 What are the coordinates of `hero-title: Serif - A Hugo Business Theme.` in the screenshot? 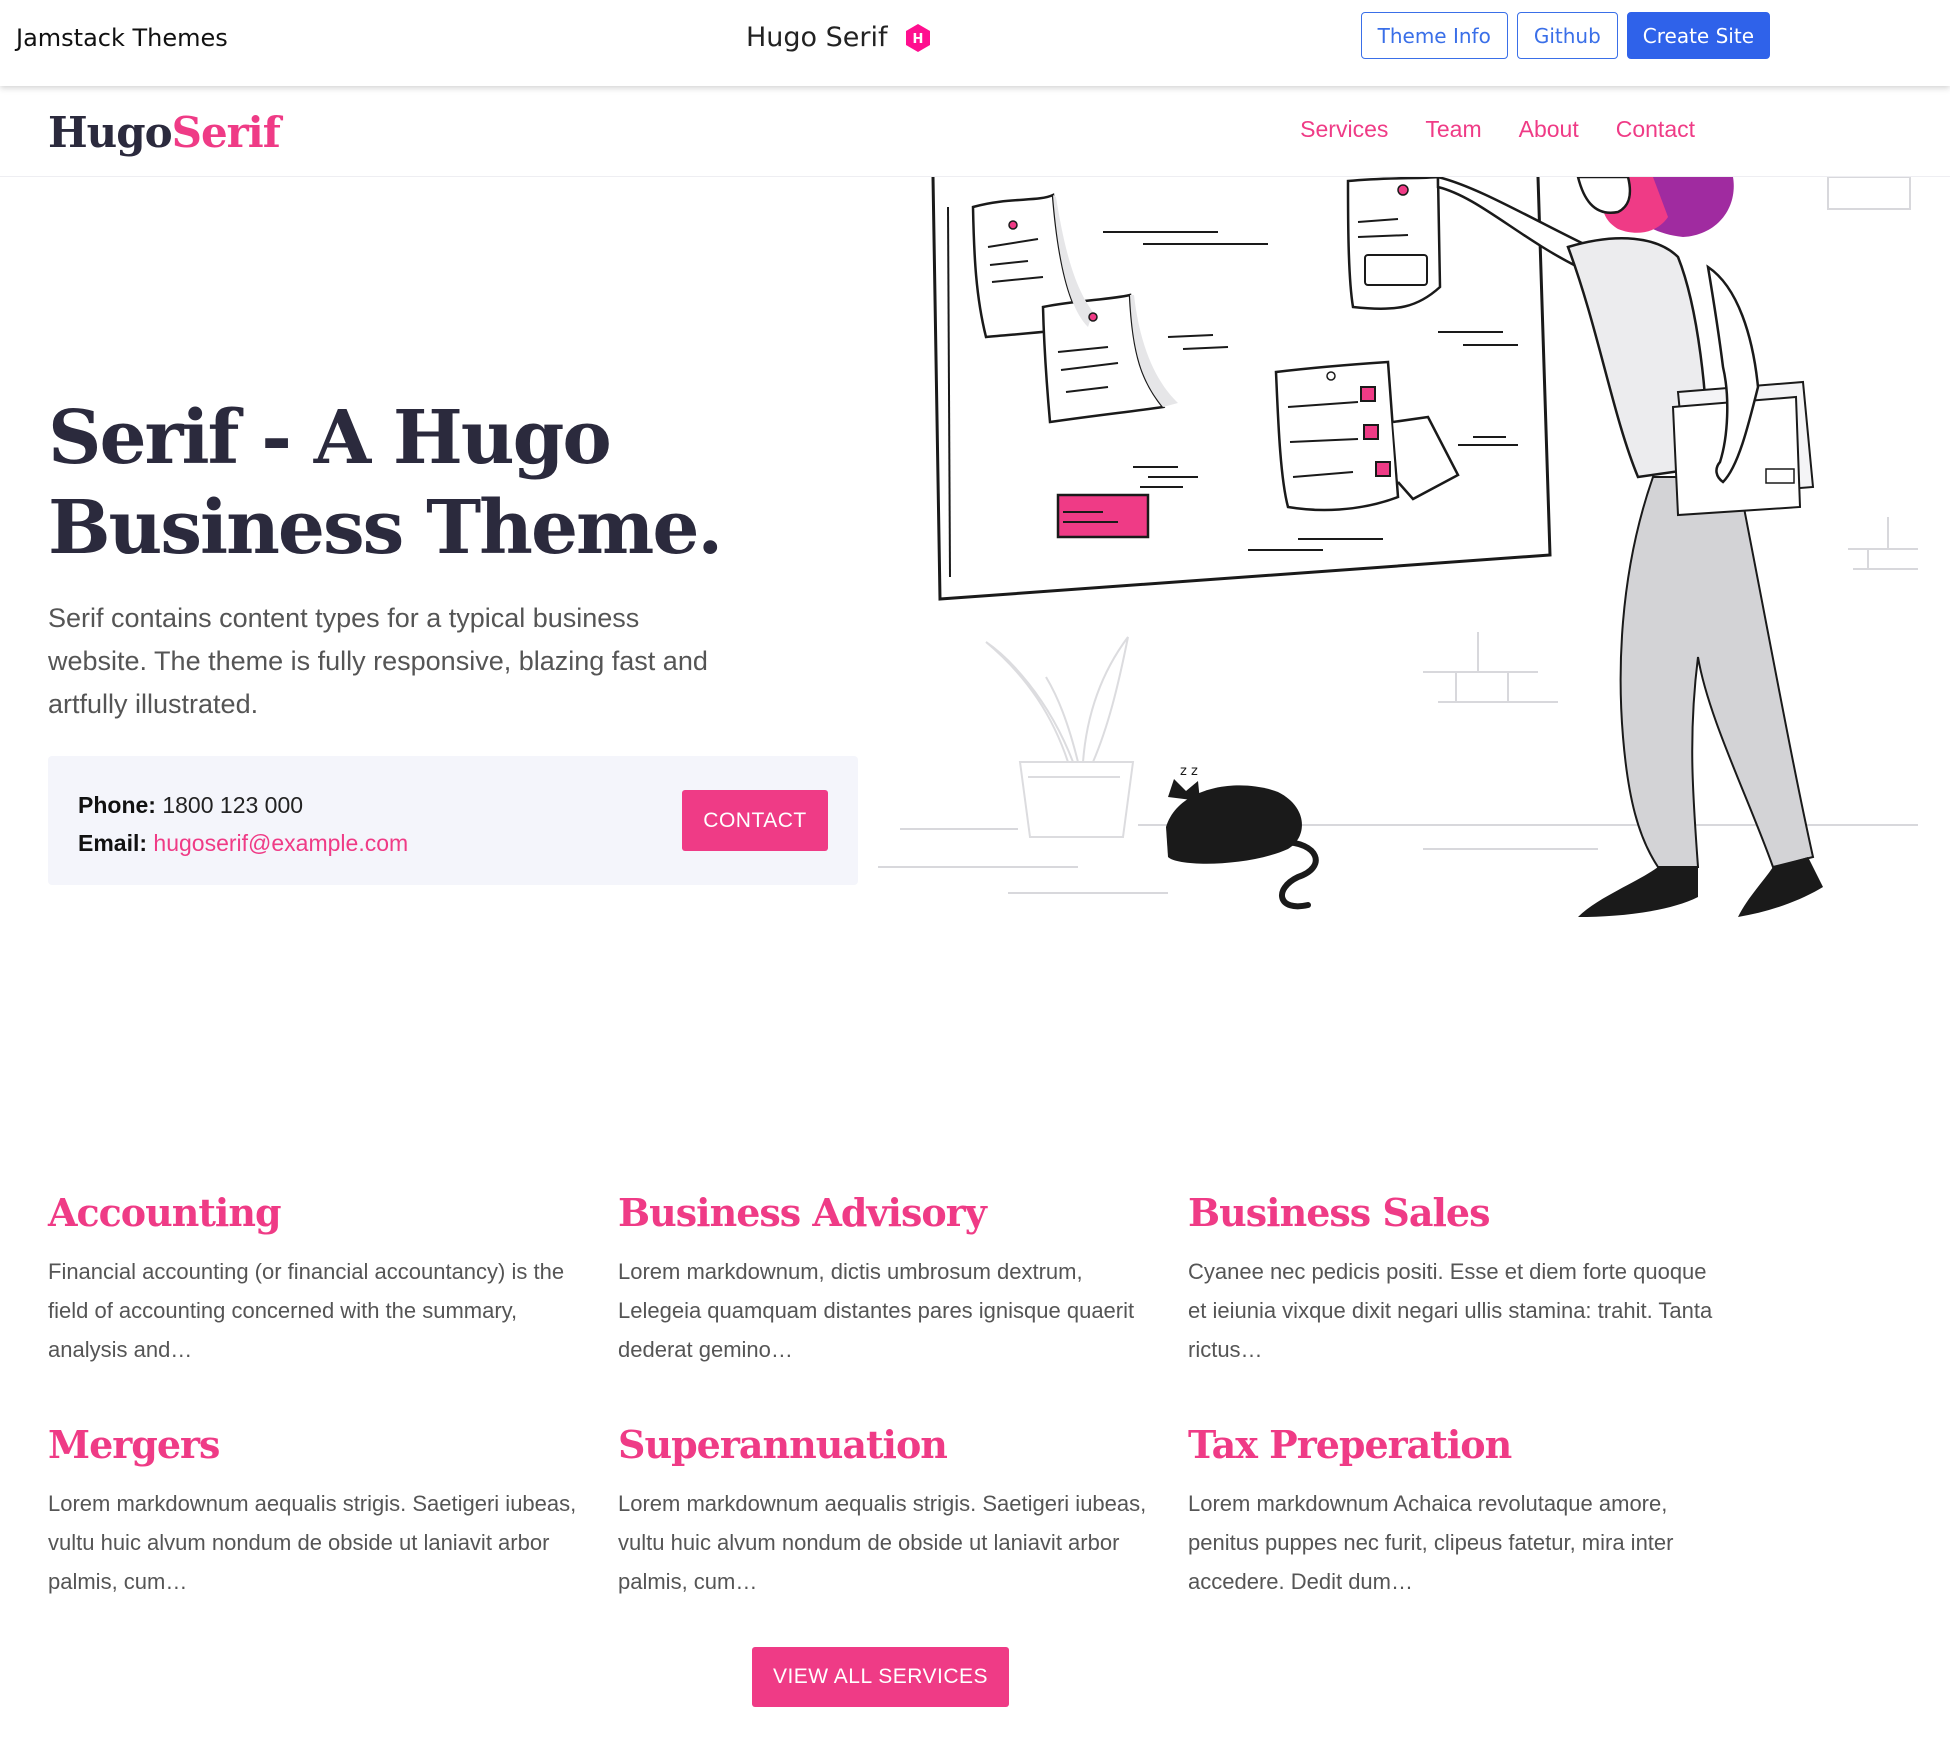 It's located at (408, 483).